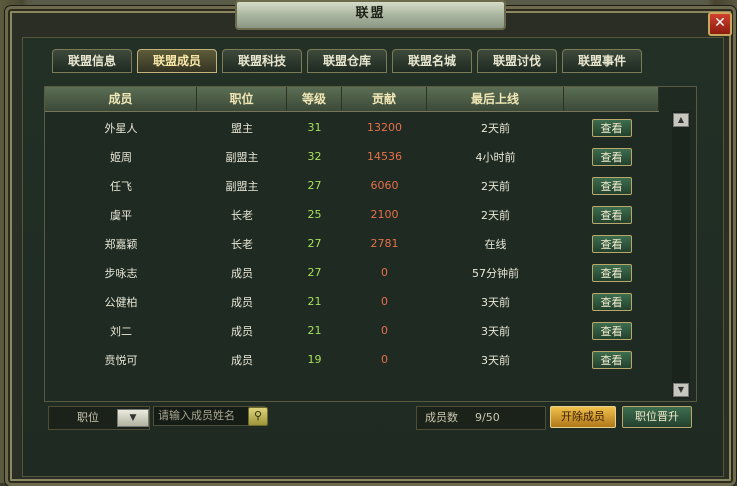 The height and width of the screenshot is (486, 737). I want to click on tab-alliance-warehouse: 联盟仓库, so click(347, 61).